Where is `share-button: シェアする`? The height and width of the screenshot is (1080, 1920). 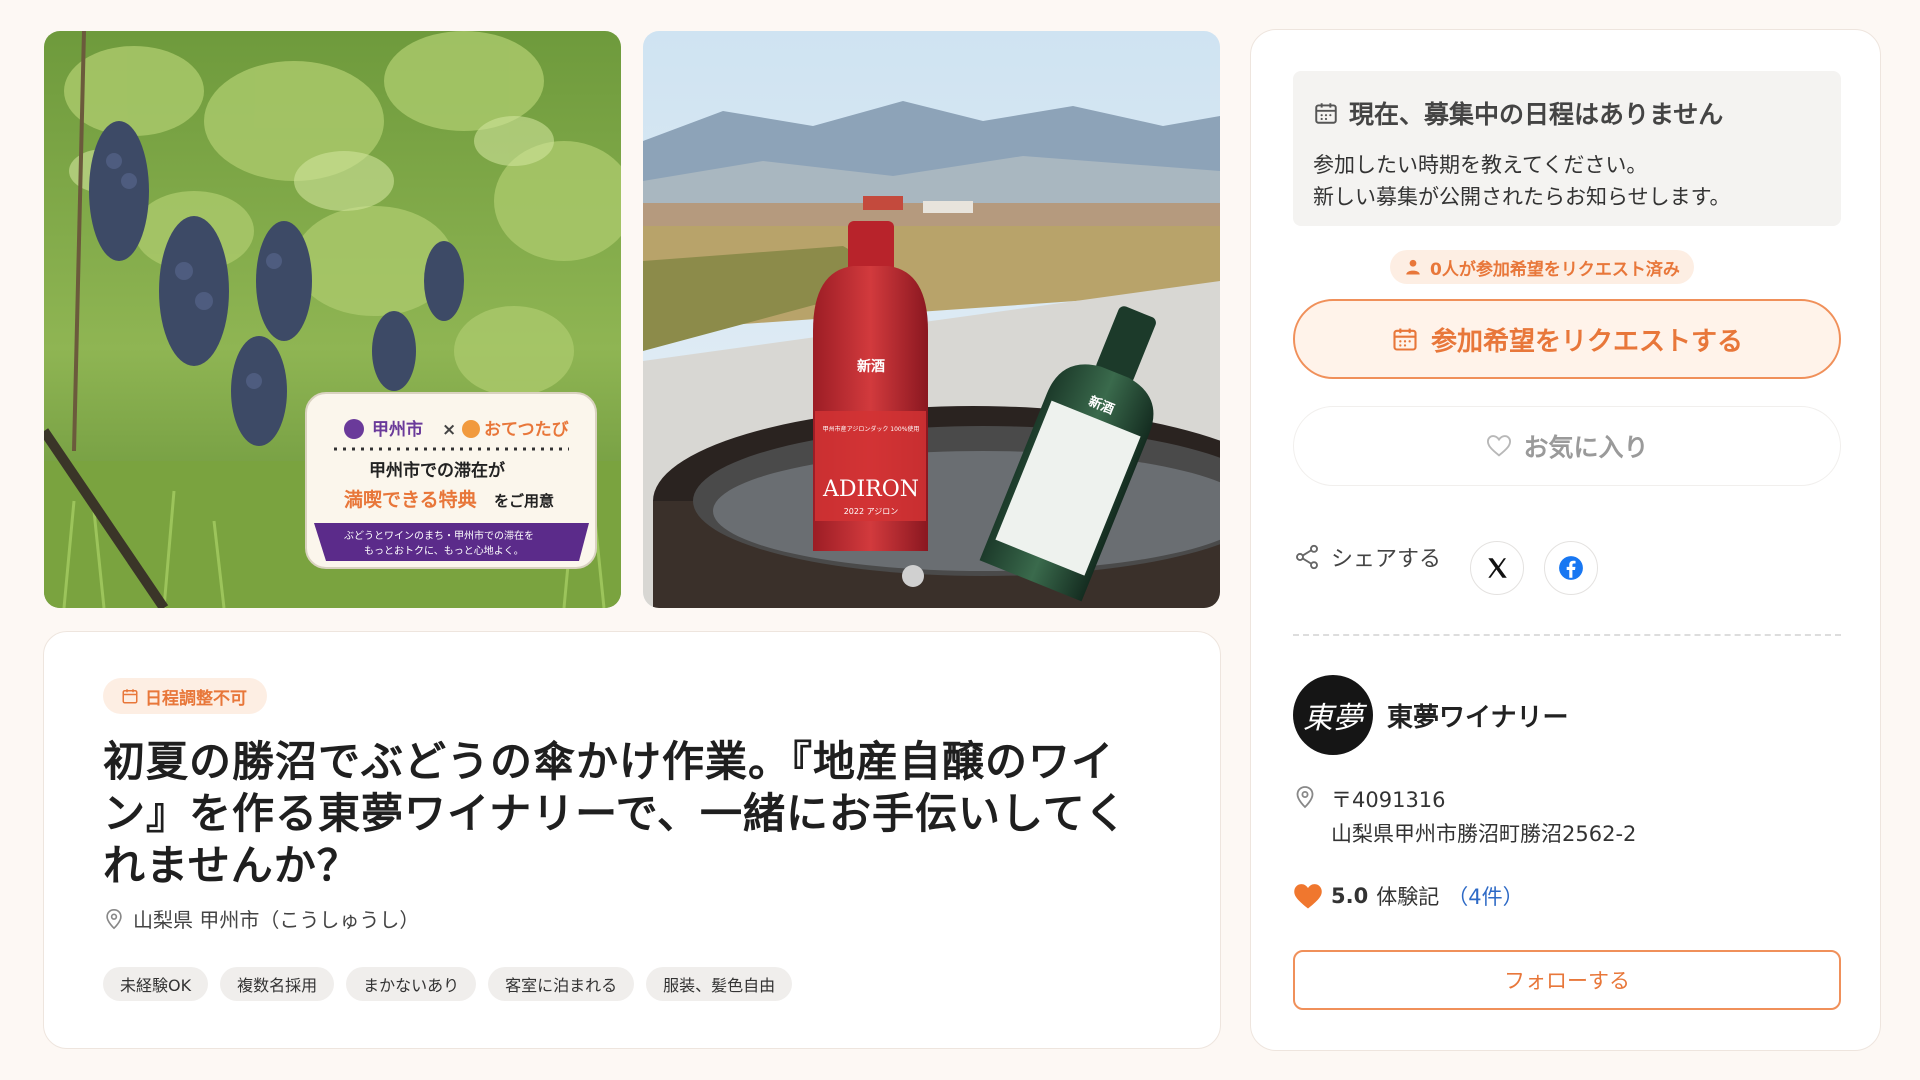 share-button: シェアする is located at coordinates (1367, 557).